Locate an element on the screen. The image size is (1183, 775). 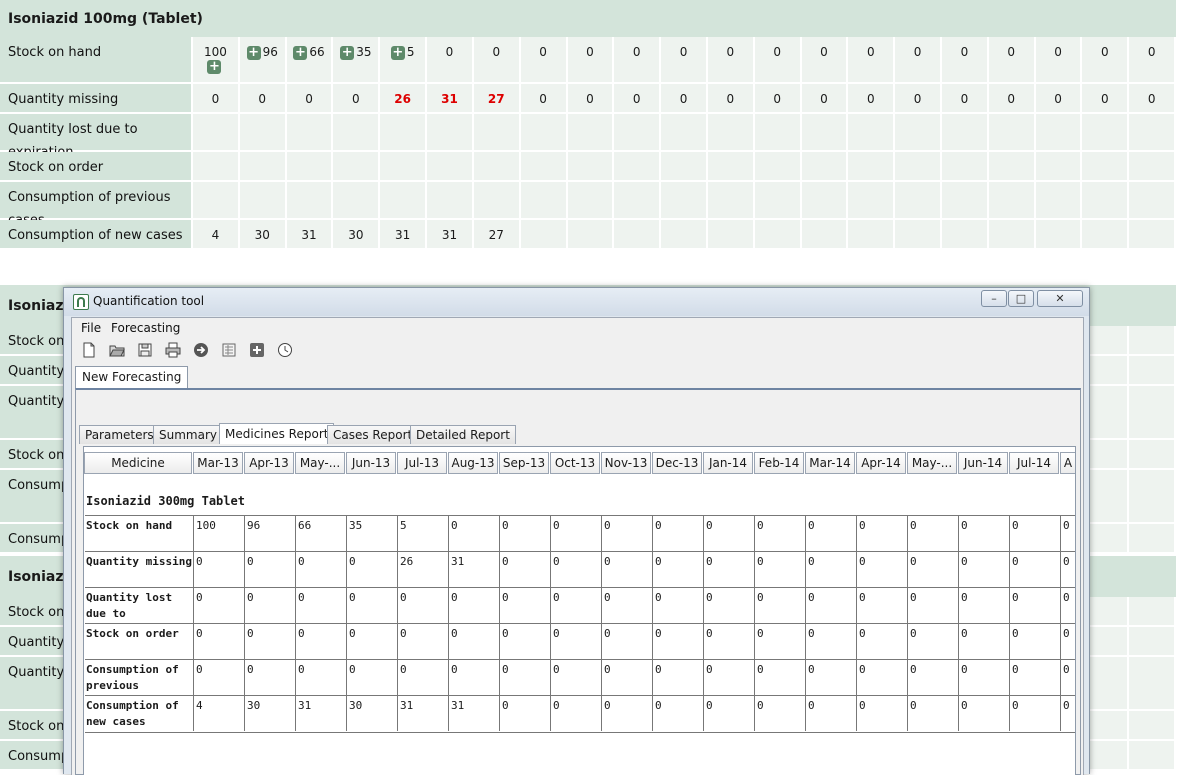
table-cell: 26 is located at coordinates (404, 99).